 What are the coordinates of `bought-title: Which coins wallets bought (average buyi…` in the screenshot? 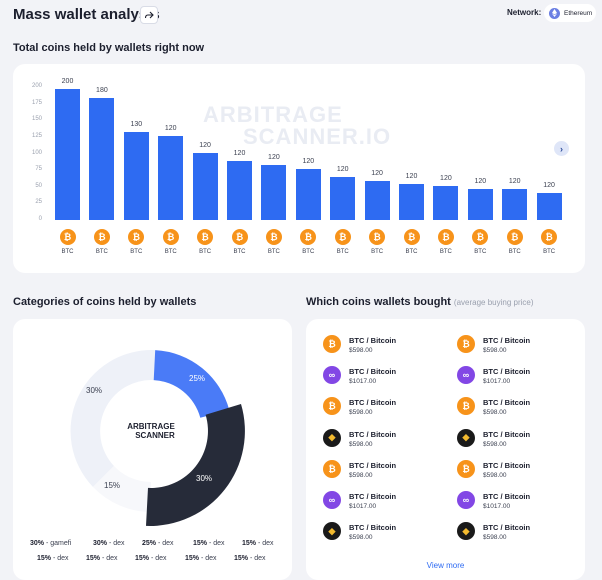 It's located at (420, 302).